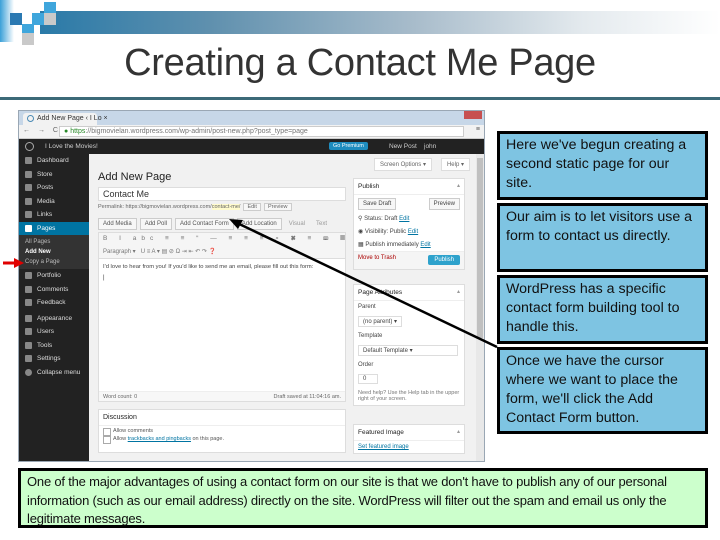  What do you see at coordinates (54, 161) in the screenshot?
I see `sidebar-item-dashboard: Dashboard` at bounding box center [54, 161].